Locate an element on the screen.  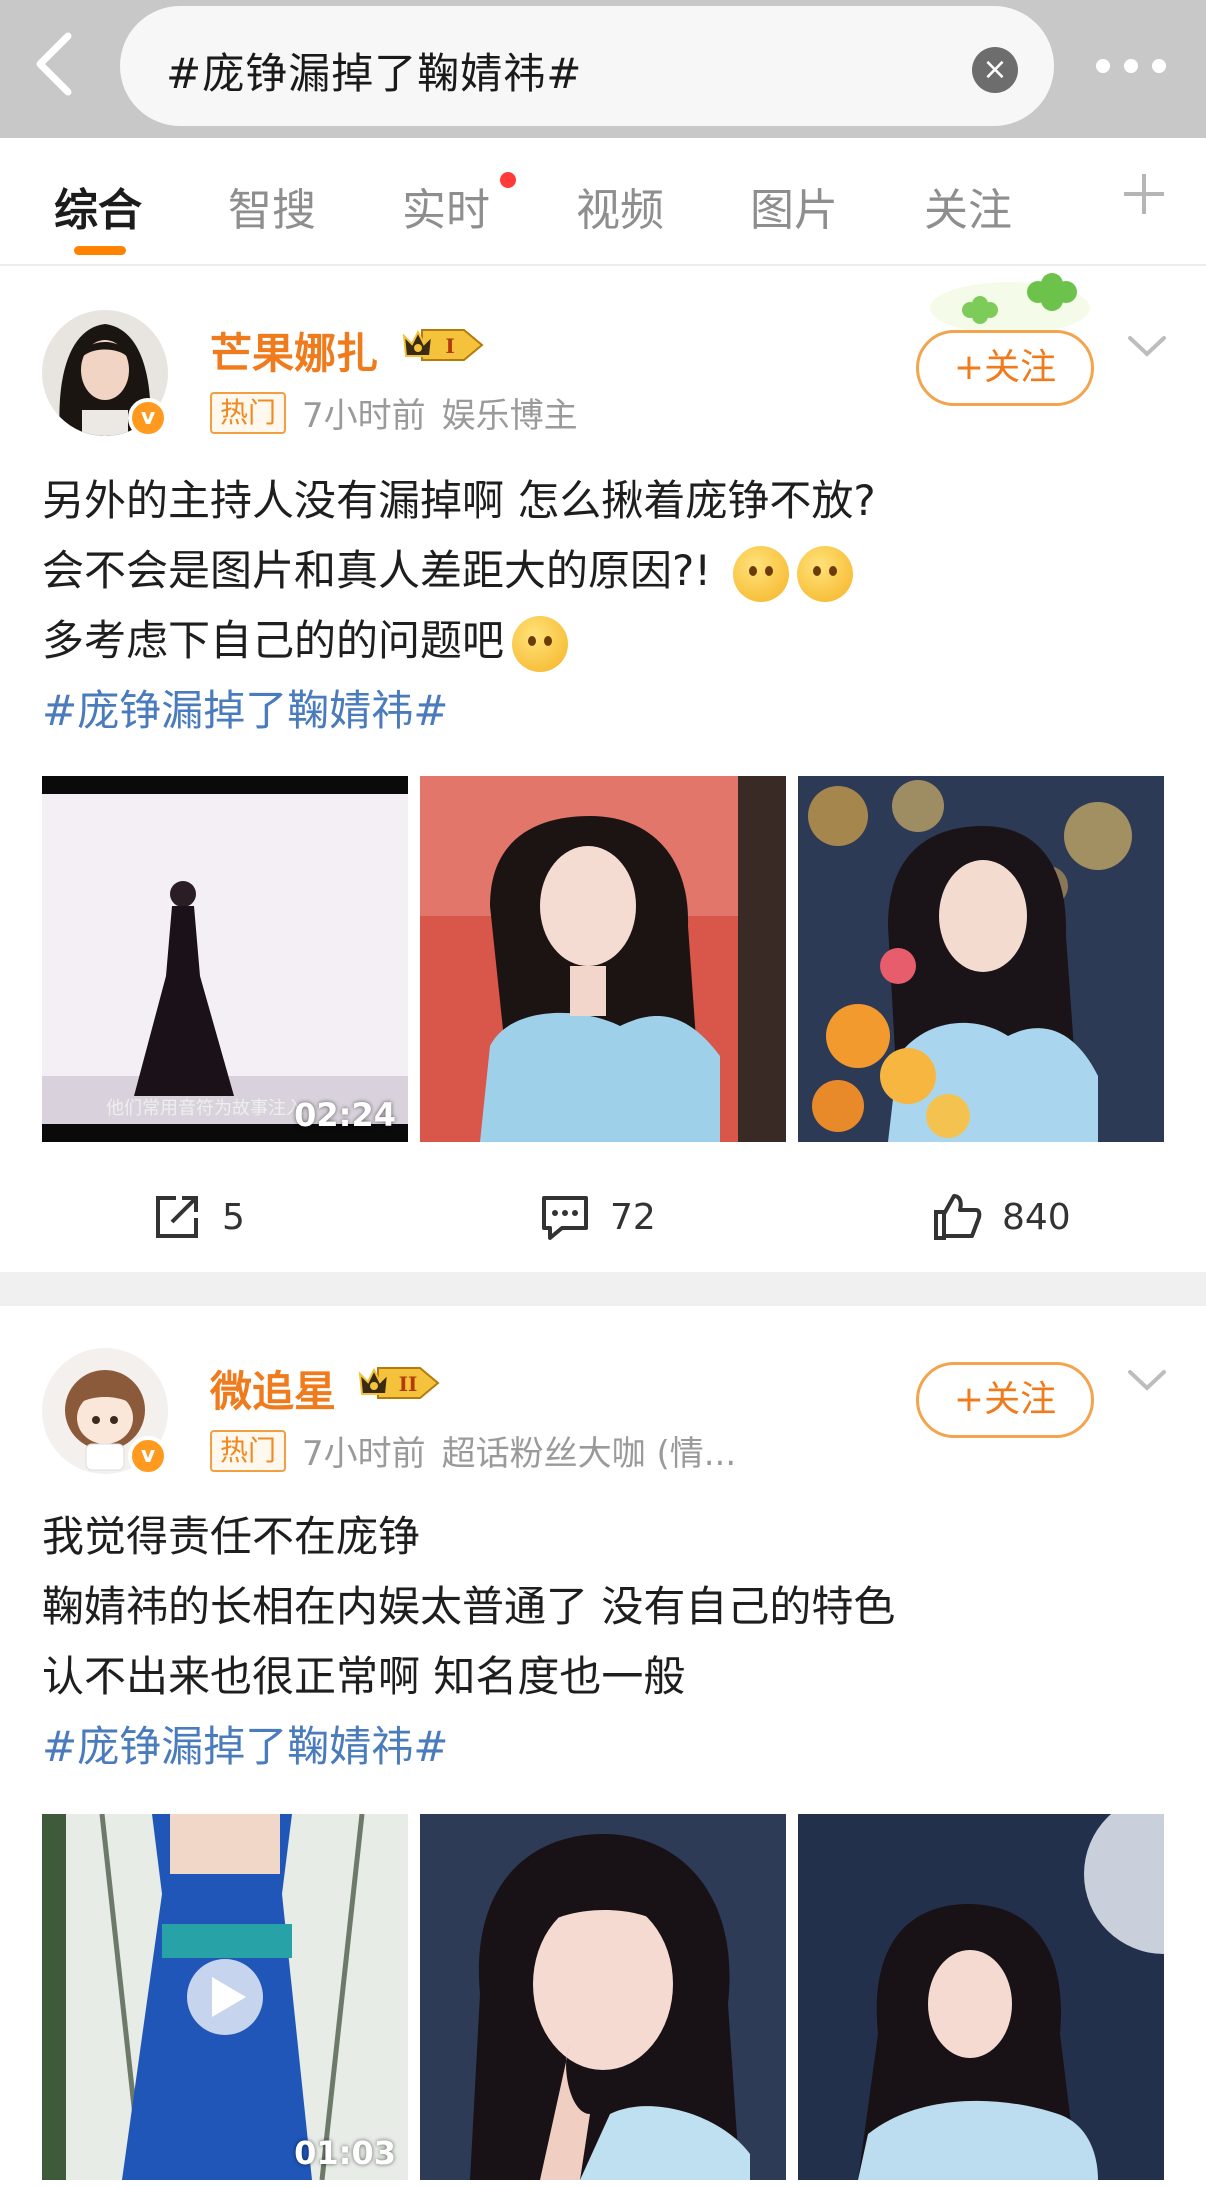
username: 微追星 is located at coordinates (273, 1388).